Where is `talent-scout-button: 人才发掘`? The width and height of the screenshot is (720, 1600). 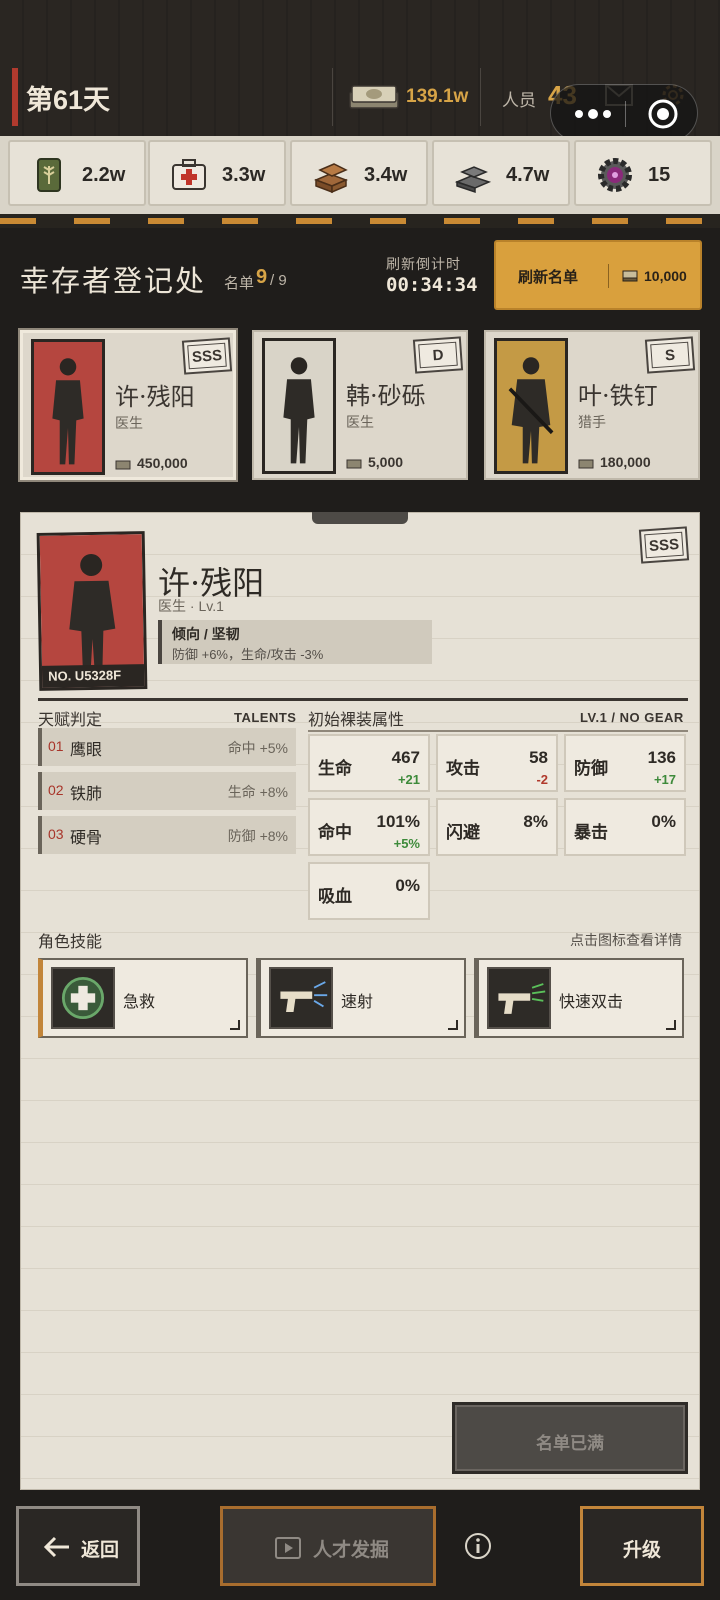 talent-scout-button: 人才发掘 is located at coordinates (328, 1546).